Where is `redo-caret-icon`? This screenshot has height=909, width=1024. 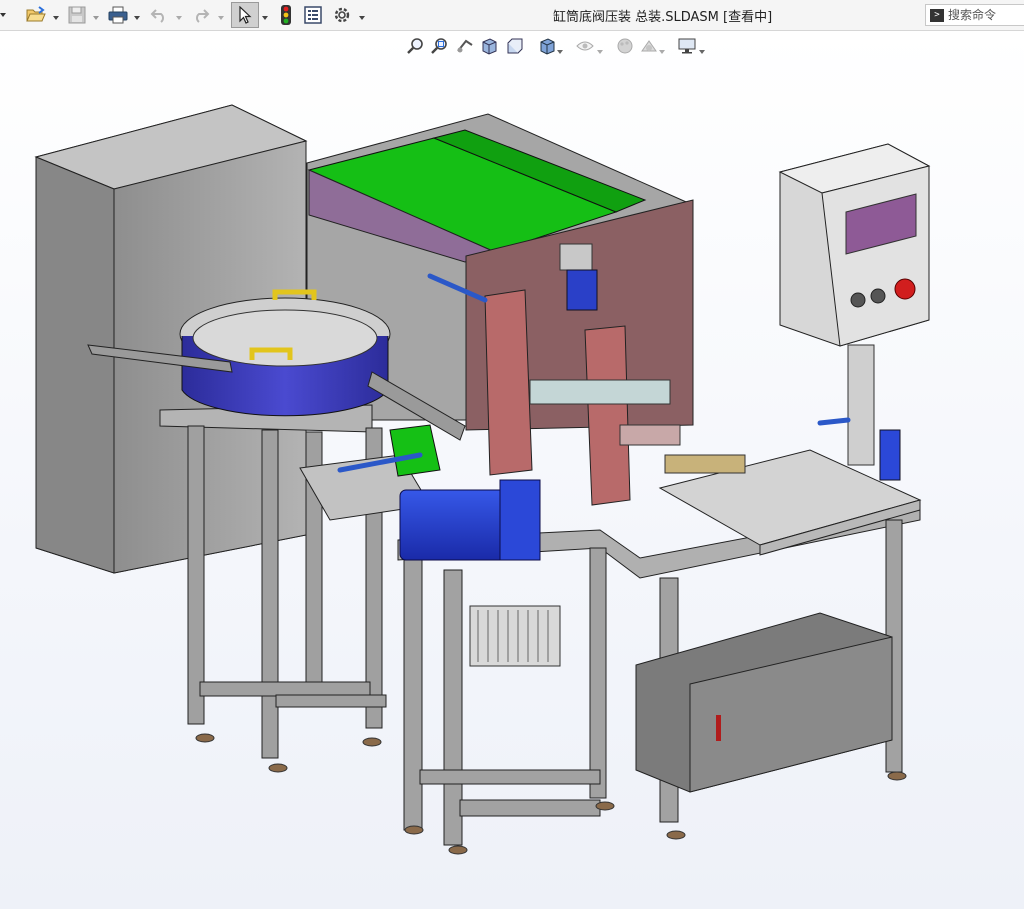 redo-caret-icon is located at coordinates (222, 14).